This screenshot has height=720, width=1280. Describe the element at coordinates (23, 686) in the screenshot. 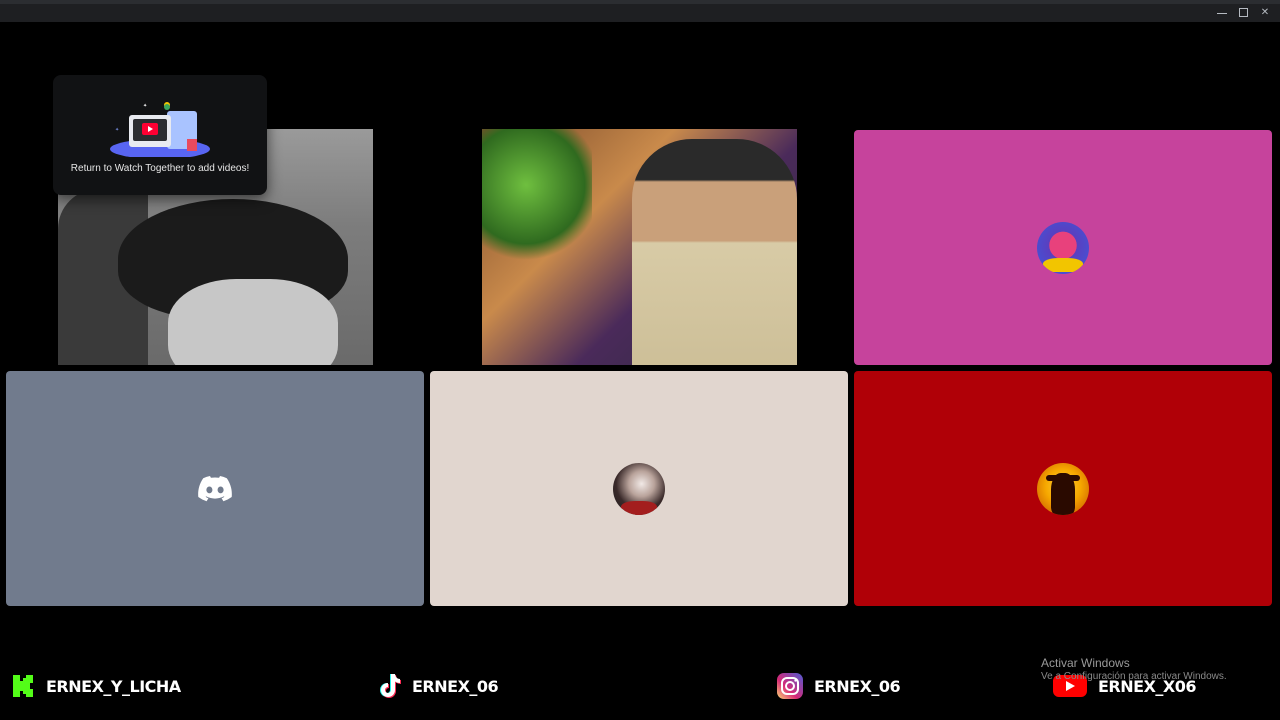

I see `kick-icon` at that location.